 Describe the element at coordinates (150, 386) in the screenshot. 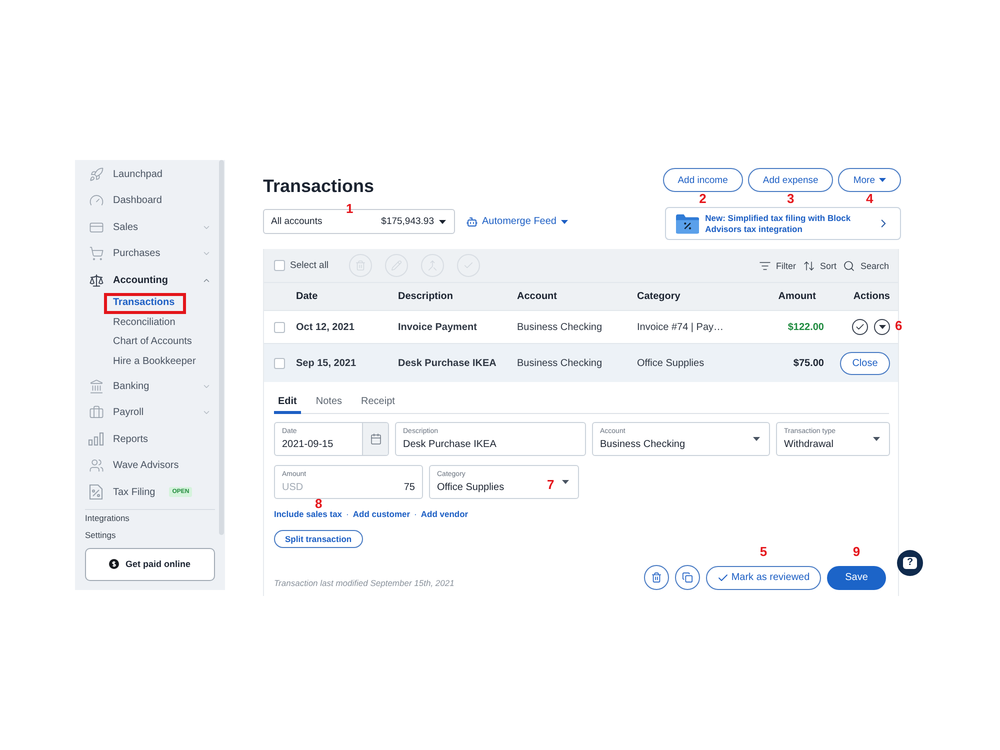

I see `sidebar-item: Banking` at that location.